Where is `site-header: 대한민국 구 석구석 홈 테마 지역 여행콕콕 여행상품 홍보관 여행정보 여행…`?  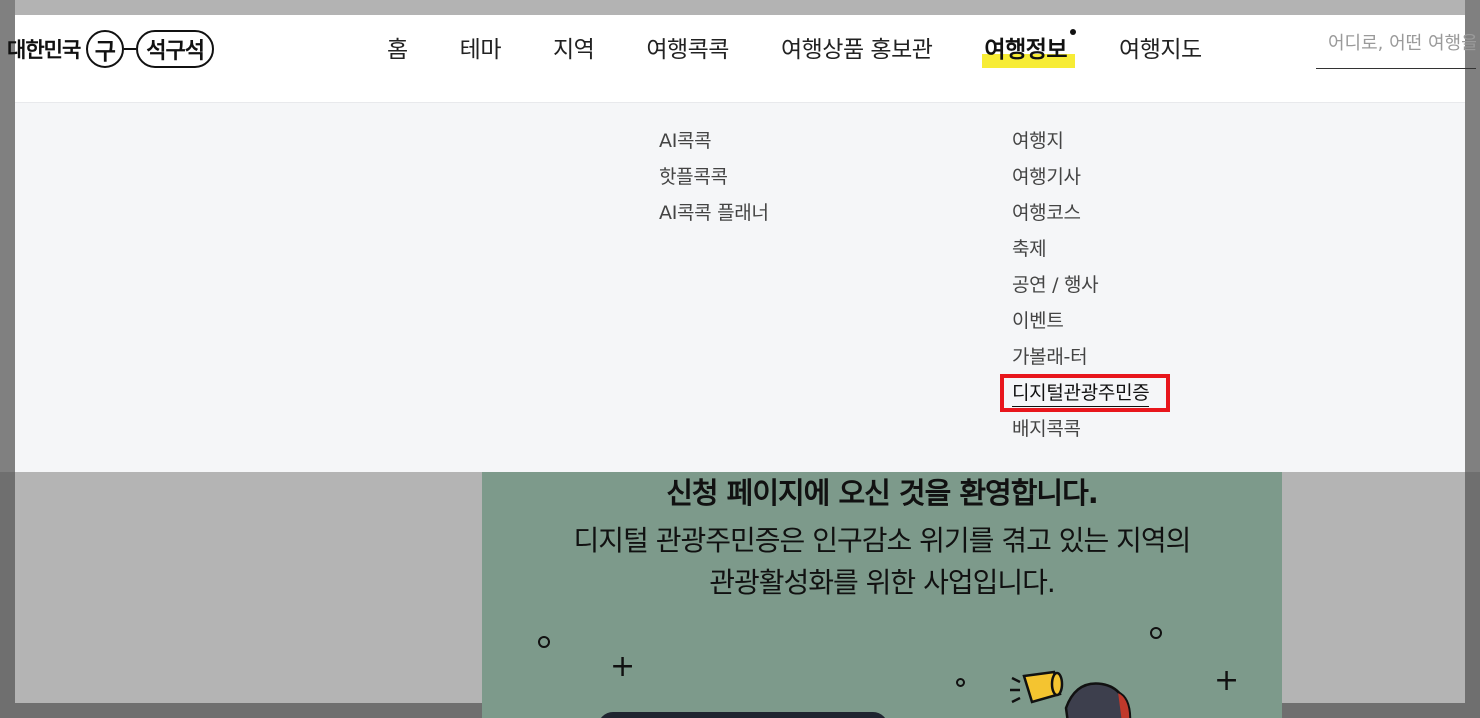
site-header: 대한민국 구 석구석 홈 테마 지역 여행콕콕 여행상품 홍보관 여행정보 여행… is located at coordinates (741, 59).